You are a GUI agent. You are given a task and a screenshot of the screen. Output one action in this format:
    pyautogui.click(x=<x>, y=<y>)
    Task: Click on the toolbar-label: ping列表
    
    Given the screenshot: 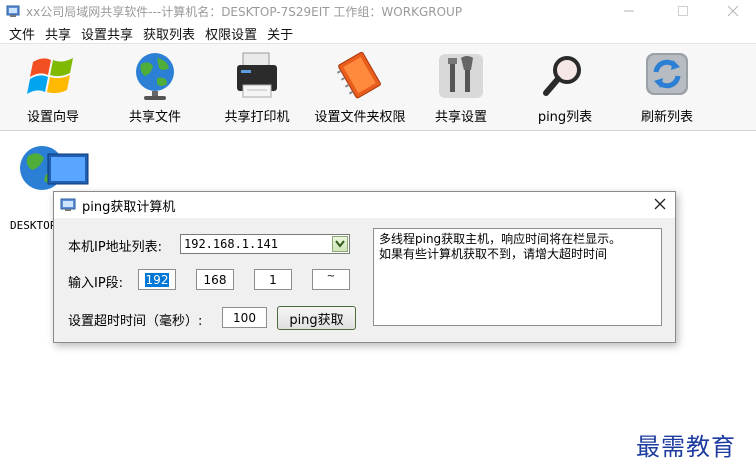 What is the action you would take?
    pyautogui.click(x=565, y=117)
    